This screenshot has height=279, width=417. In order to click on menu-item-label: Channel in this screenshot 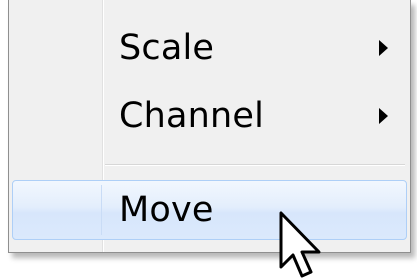, I will do `click(192, 116)`.